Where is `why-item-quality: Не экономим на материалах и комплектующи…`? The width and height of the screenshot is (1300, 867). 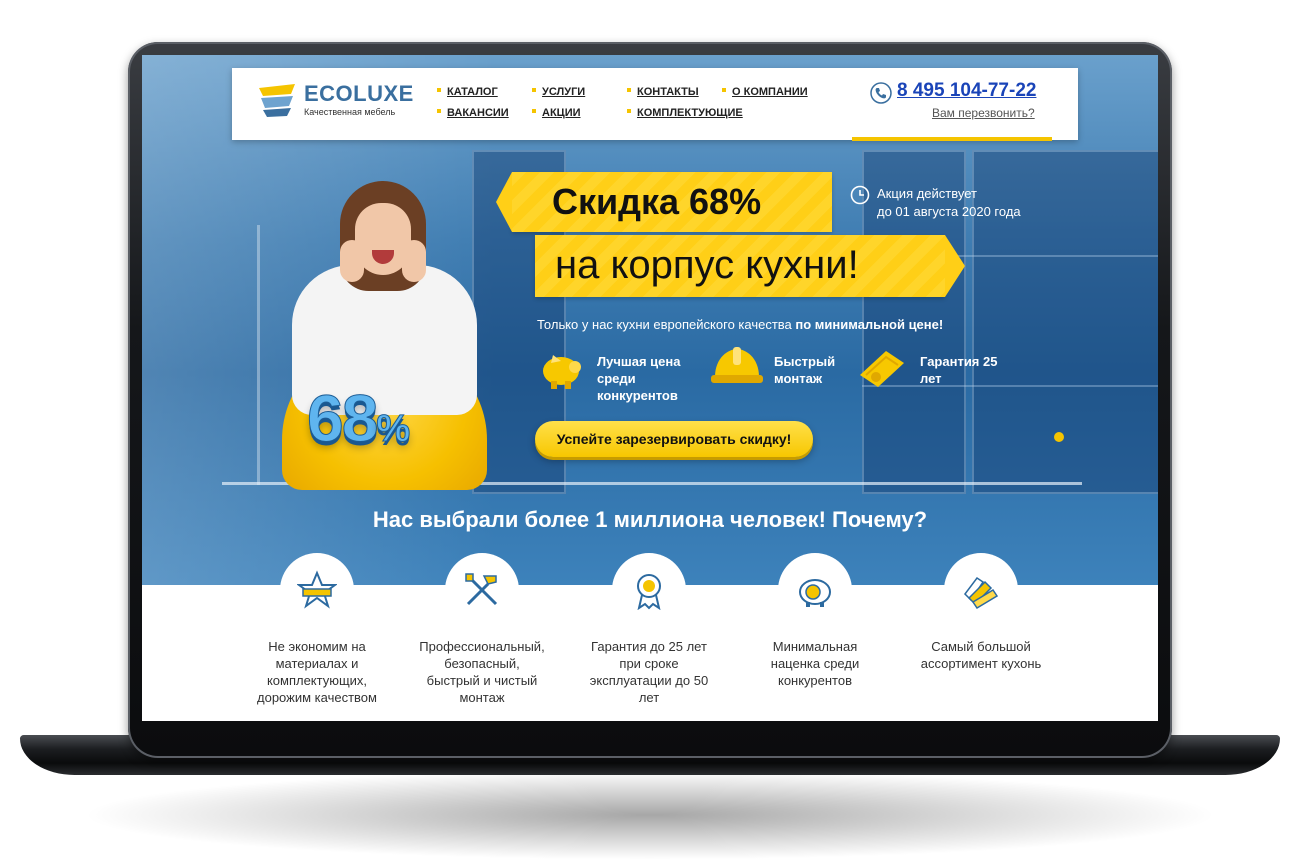 why-item-quality: Не экономим на материалах и комплектующи… is located at coordinates (317, 672).